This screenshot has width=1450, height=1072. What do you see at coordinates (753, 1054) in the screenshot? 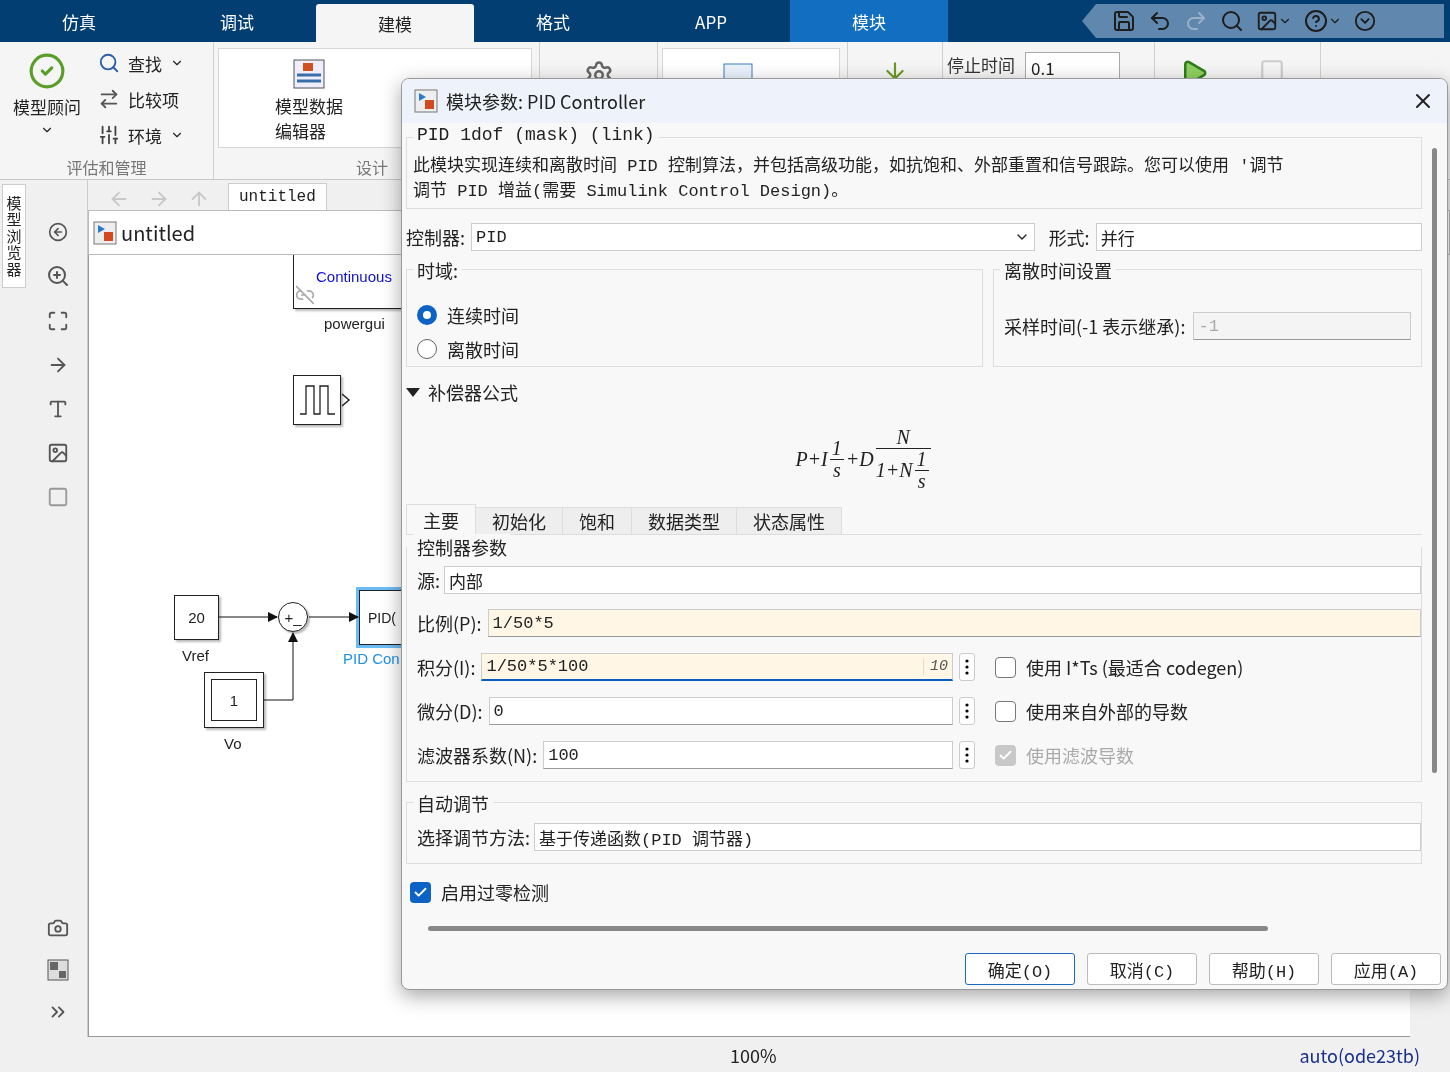
I see `zoom-level: 100%` at bounding box center [753, 1054].